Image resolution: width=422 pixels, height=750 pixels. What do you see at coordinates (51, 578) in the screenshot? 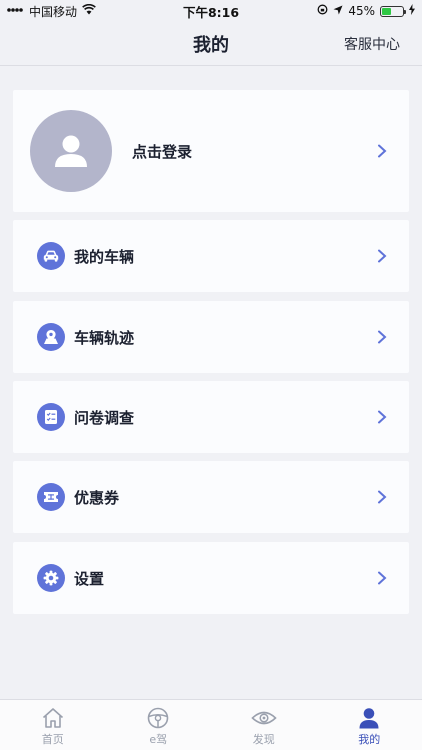
I see `gear-icon` at bounding box center [51, 578].